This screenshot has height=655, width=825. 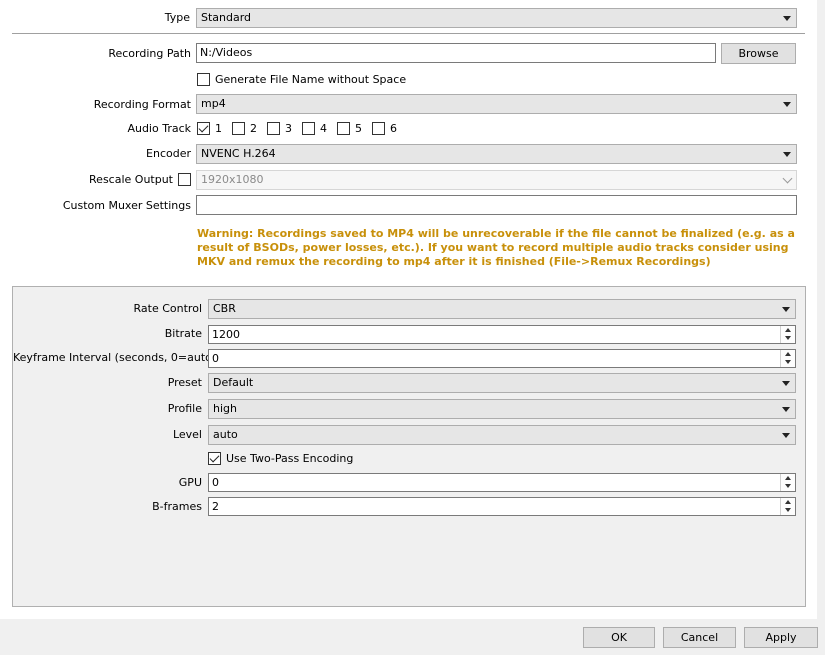 What do you see at coordinates (203, 128) in the screenshot?
I see `audio-track-1-checkbox` at bounding box center [203, 128].